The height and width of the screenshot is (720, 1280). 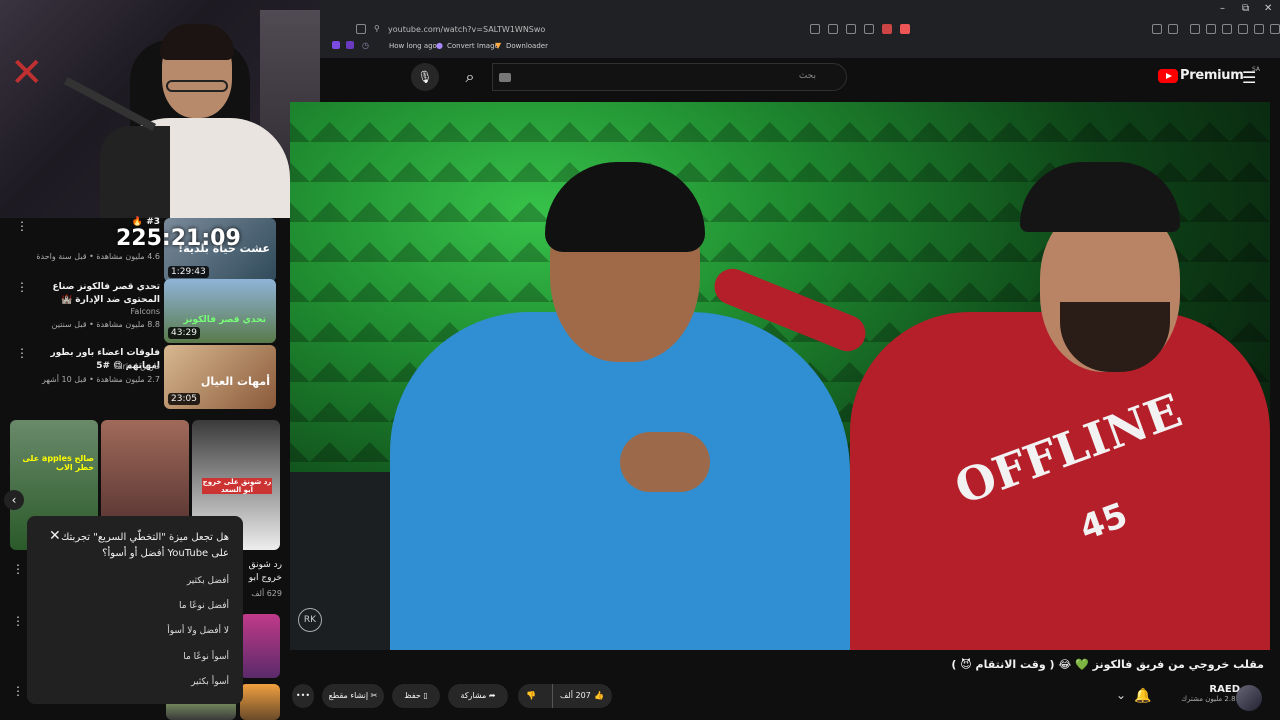 I want to click on vpn-icon, so click(x=1259, y=29).